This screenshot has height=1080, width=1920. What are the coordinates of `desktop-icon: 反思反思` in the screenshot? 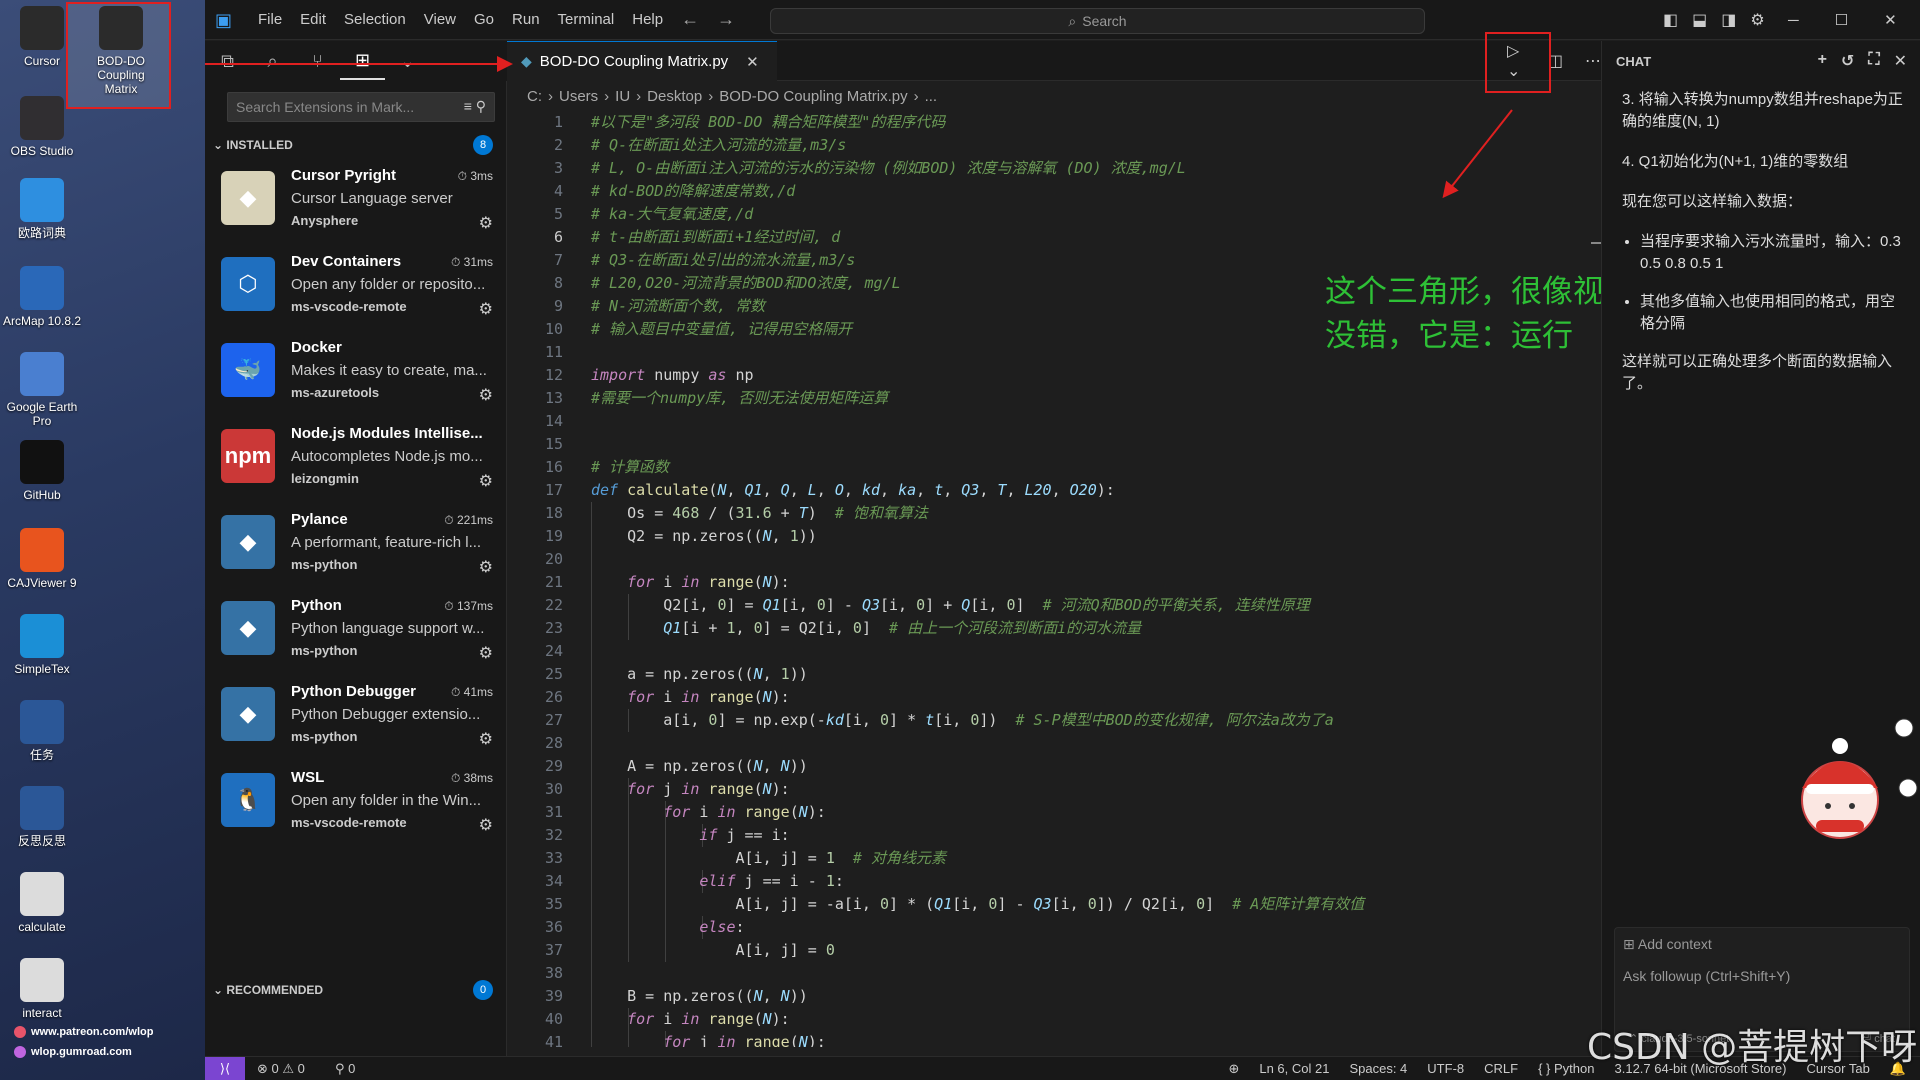 It's located at (42, 817).